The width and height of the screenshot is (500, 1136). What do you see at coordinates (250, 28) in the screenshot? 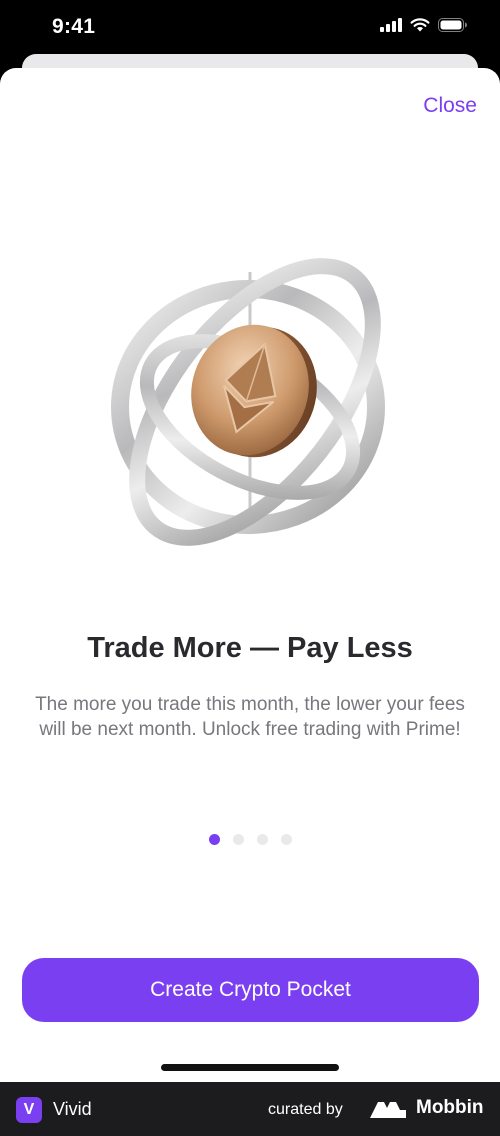
I see `status-bar: 9:41` at bounding box center [250, 28].